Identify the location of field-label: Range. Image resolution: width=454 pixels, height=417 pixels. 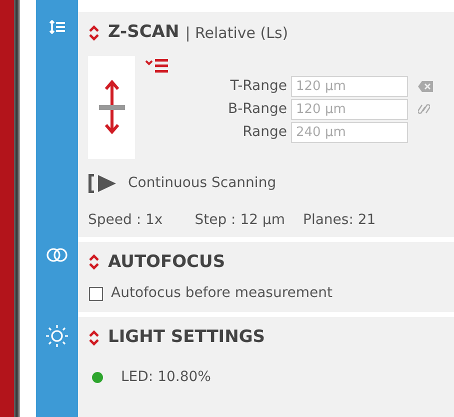
(264, 132).